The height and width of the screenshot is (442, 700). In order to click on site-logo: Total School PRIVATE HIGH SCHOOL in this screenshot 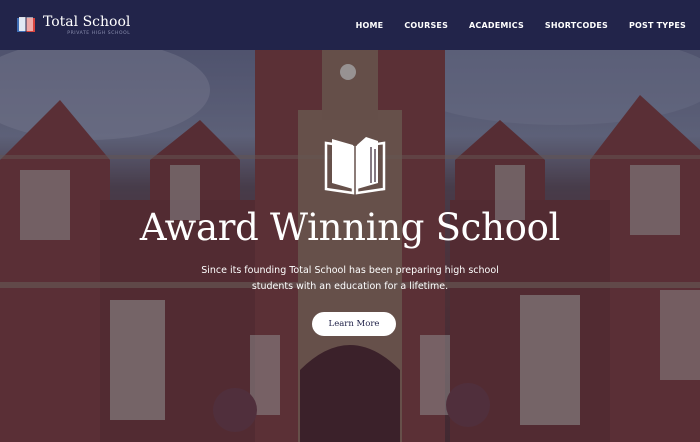, I will do `click(72, 25)`.